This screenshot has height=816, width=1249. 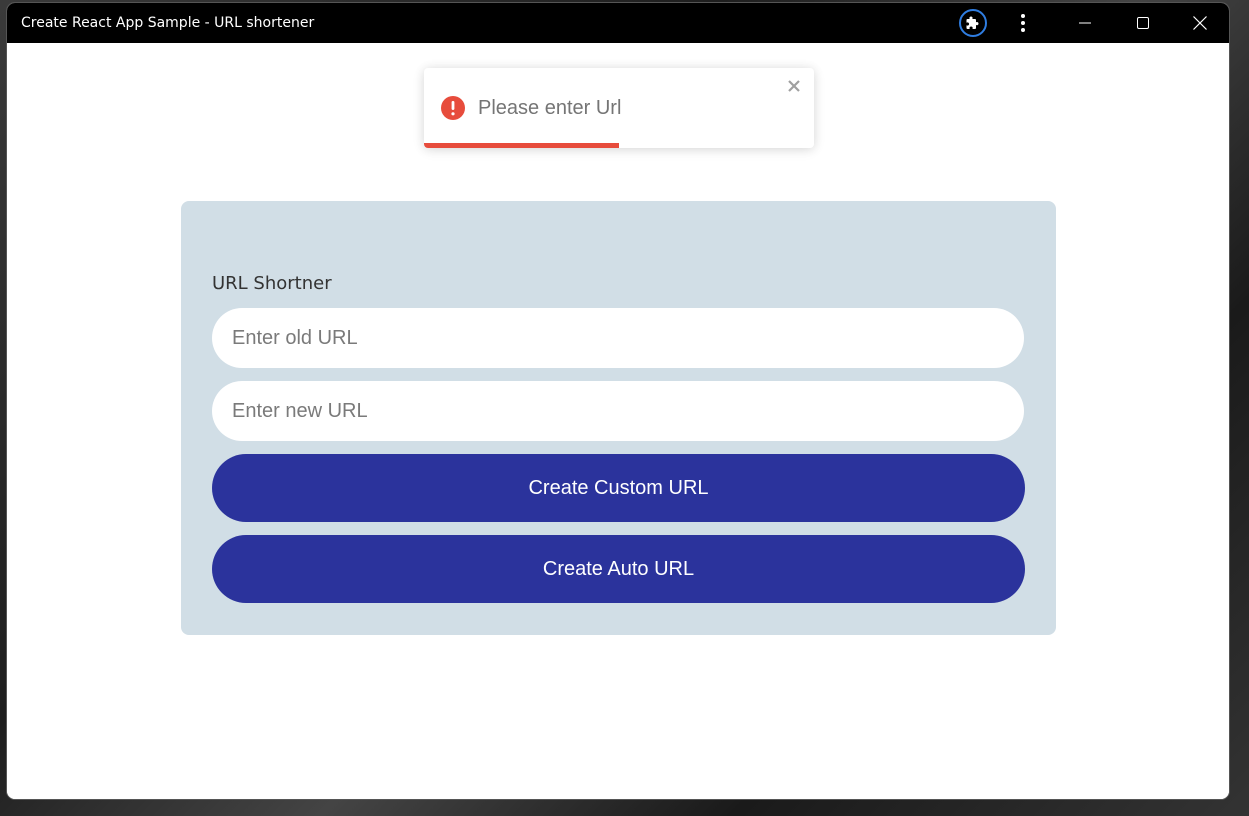 I want to click on toast-message: Please enter Url, so click(x=550, y=108).